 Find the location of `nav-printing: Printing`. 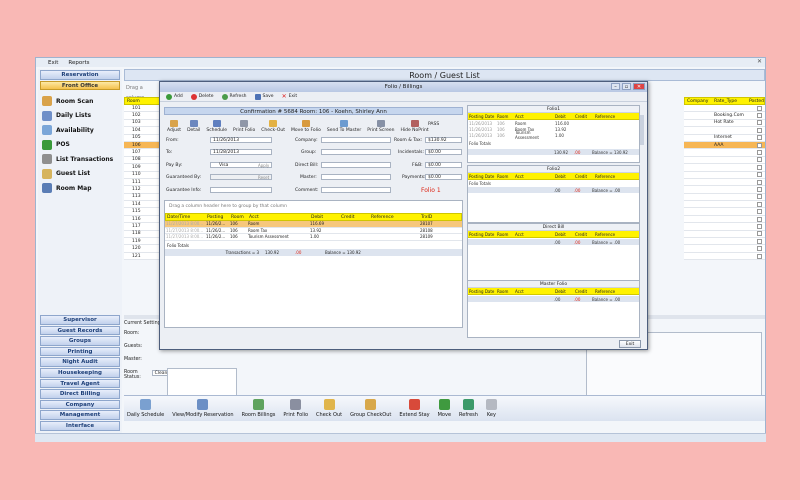

nav-printing: Printing is located at coordinates (80, 351).